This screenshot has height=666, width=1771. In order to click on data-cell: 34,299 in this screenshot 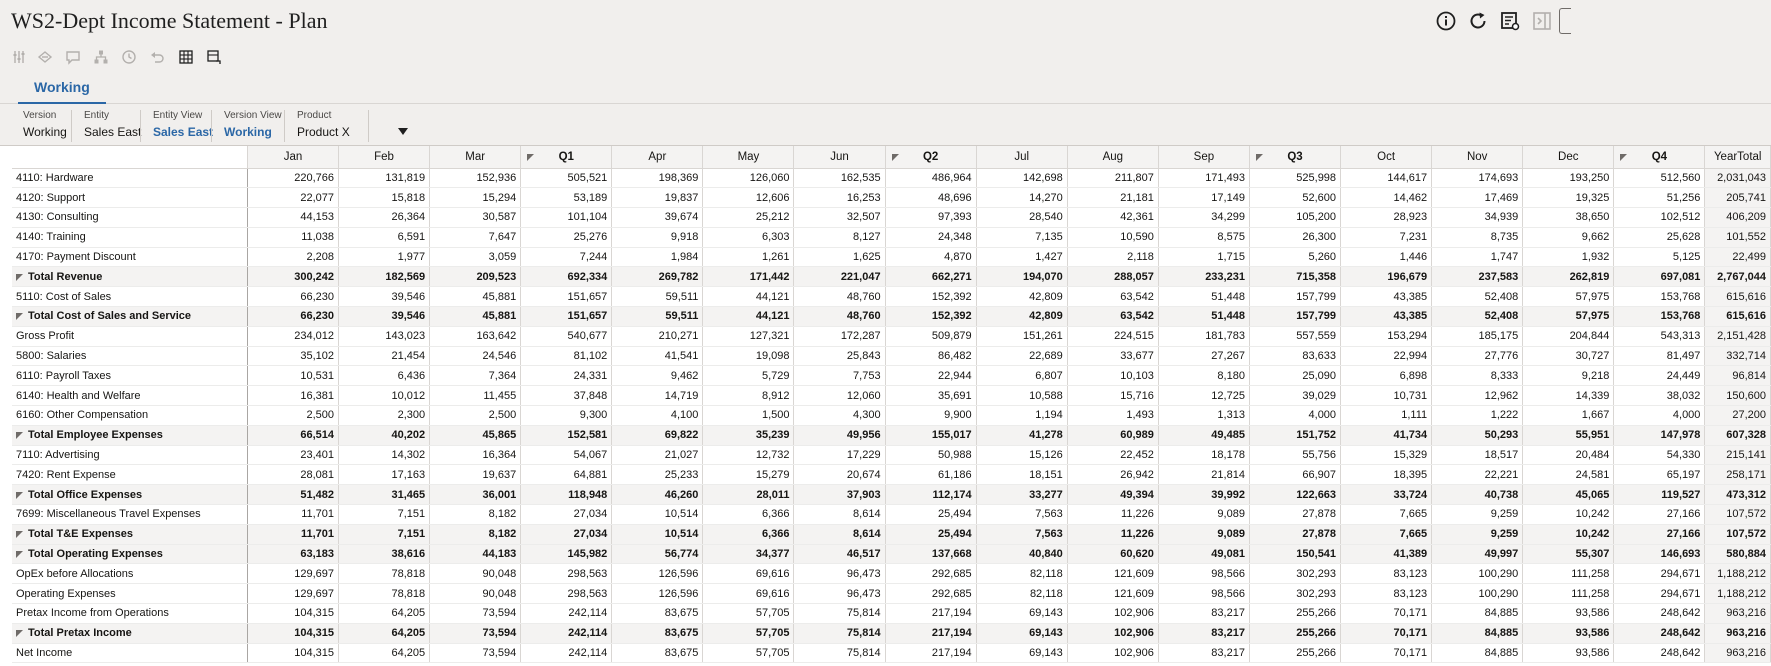, I will do `click(1204, 217)`.